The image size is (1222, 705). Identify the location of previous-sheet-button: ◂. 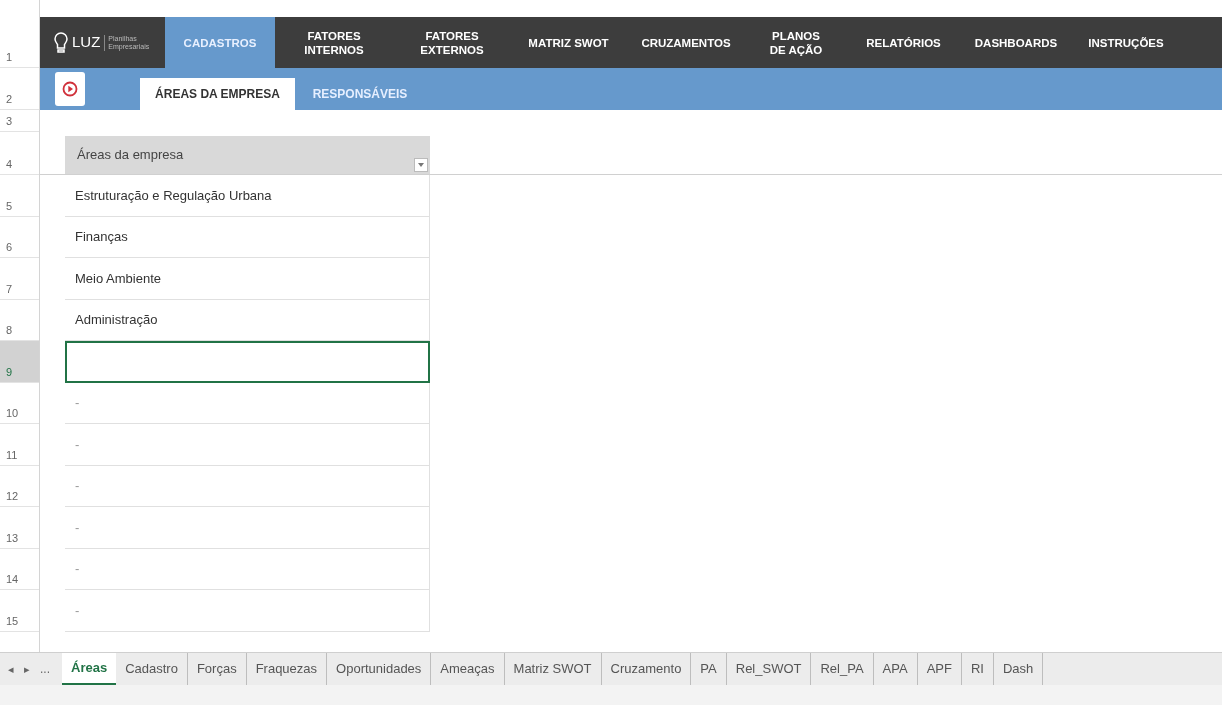
(11, 669).